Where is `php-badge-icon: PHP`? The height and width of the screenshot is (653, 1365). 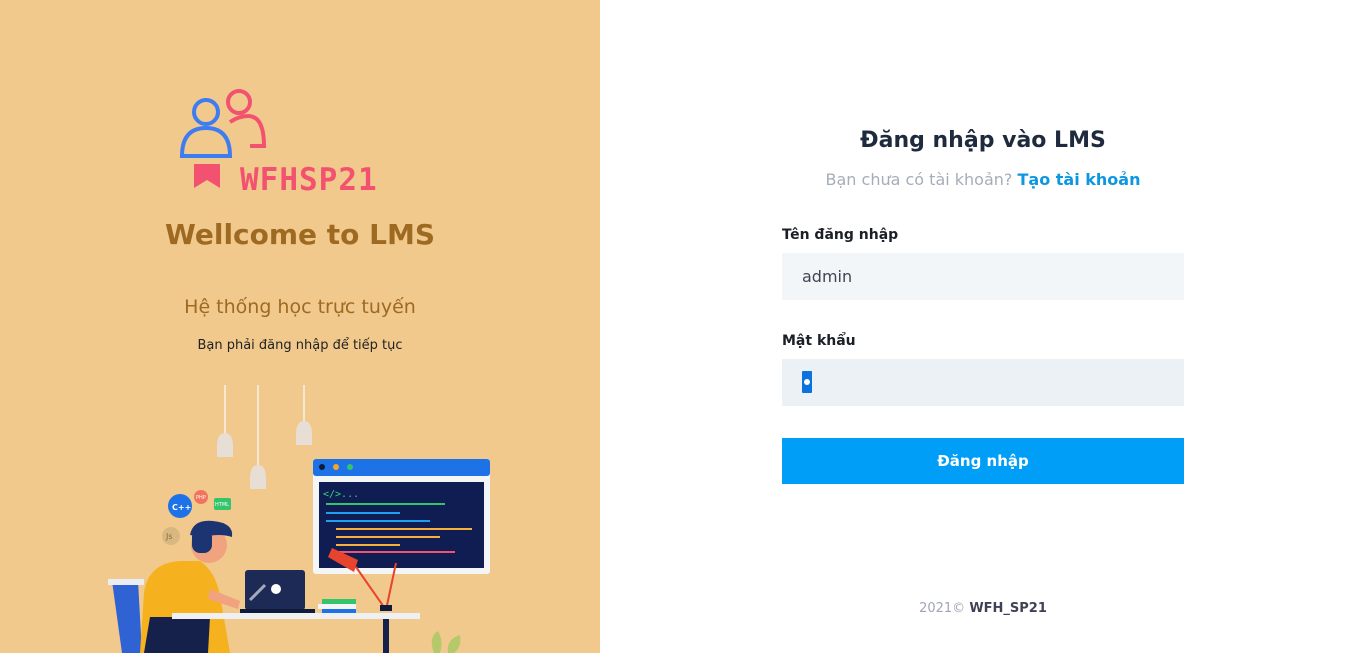 php-badge-icon: PHP is located at coordinates (201, 498).